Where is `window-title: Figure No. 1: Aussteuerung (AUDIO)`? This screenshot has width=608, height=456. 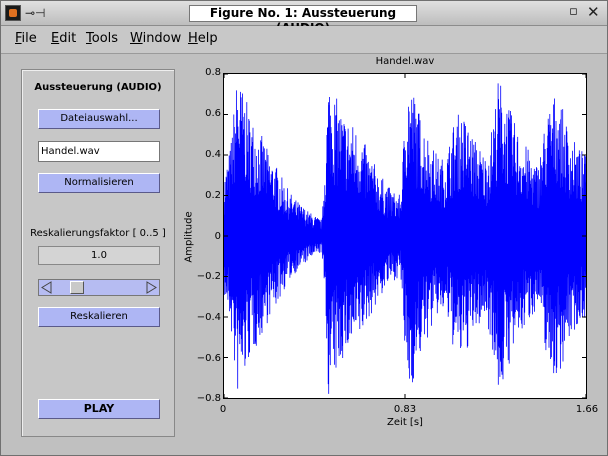 window-title: Figure No. 1: Aussteuerung (AUDIO) is located at coordinates (303, 20).